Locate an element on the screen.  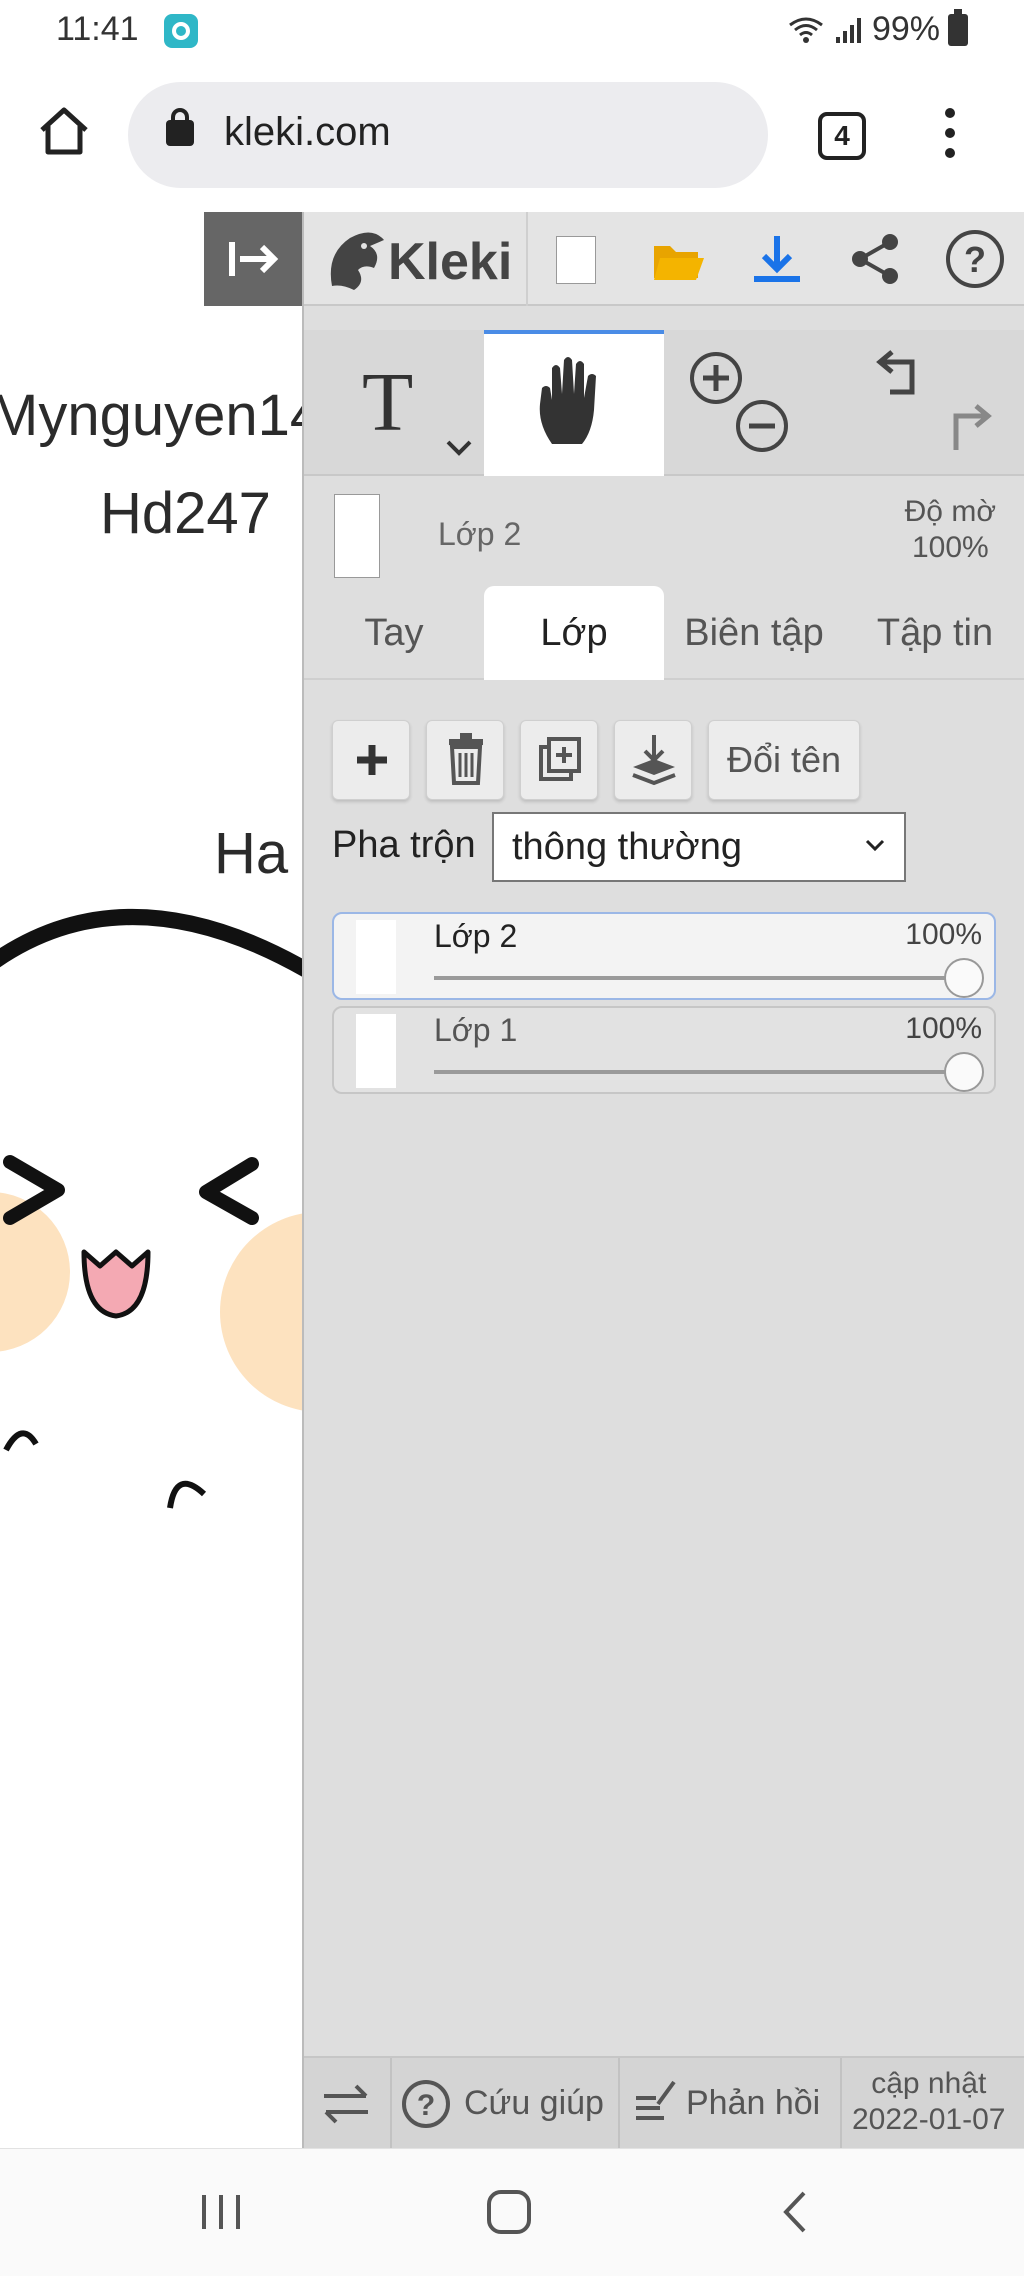
blend-mode-label: Pha trộn is located at coordinates (404, 845).